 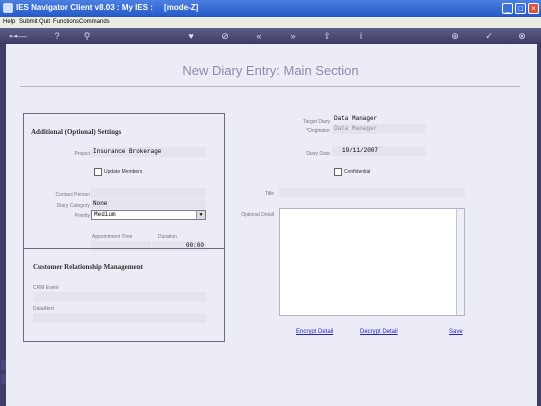 What do you see at coordinates (533, 8) in the screenshot?
I see `close-button: ×` at bounding box center [533, 8].